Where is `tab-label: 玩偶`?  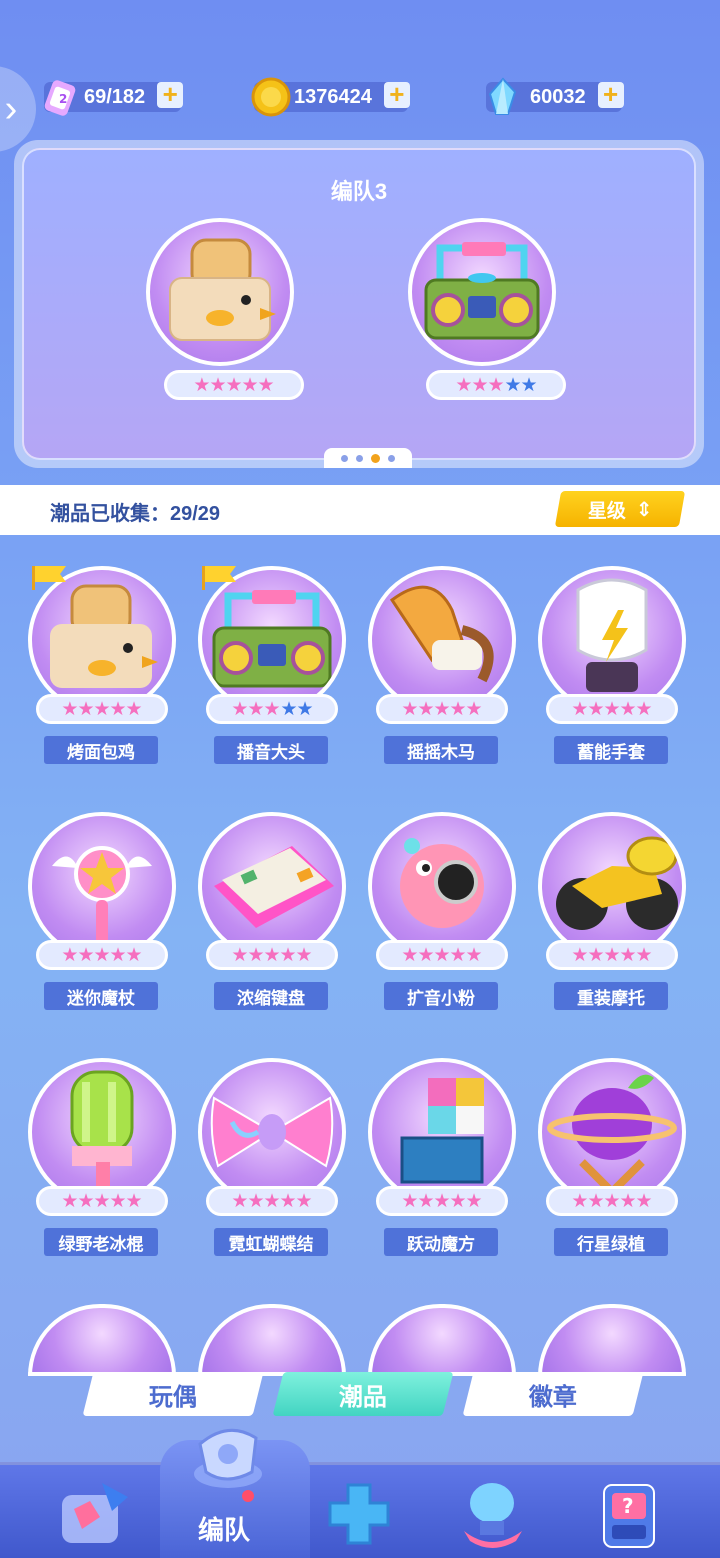
tab-label: 玩偶 is located at coordinates (173, 1397).